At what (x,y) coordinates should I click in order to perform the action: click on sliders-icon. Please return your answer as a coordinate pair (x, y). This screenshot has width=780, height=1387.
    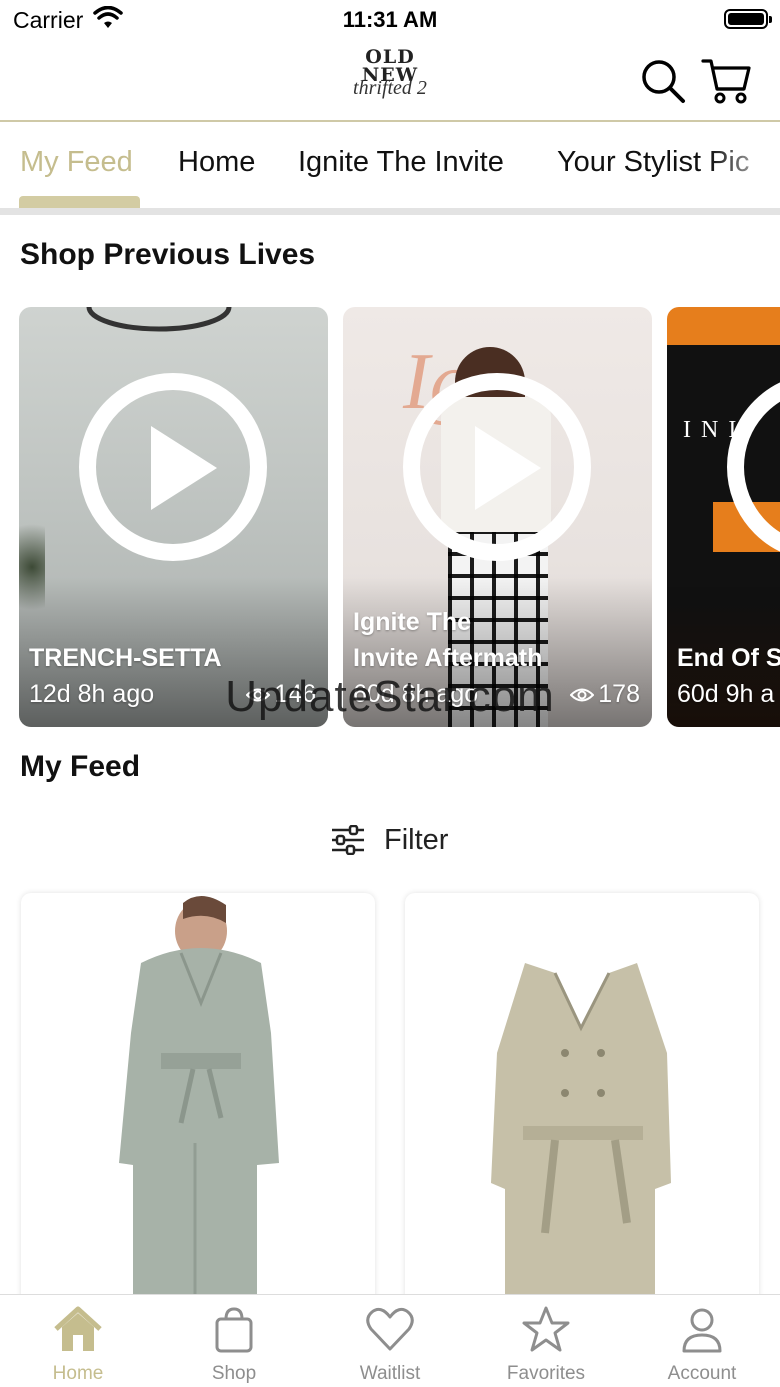
    Looking at the image, I should click on (348, 840).